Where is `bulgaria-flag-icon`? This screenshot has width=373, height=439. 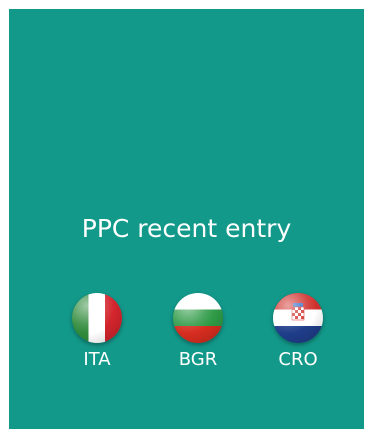 bulgaria-flag-icon is located at coordinates (198, 318).